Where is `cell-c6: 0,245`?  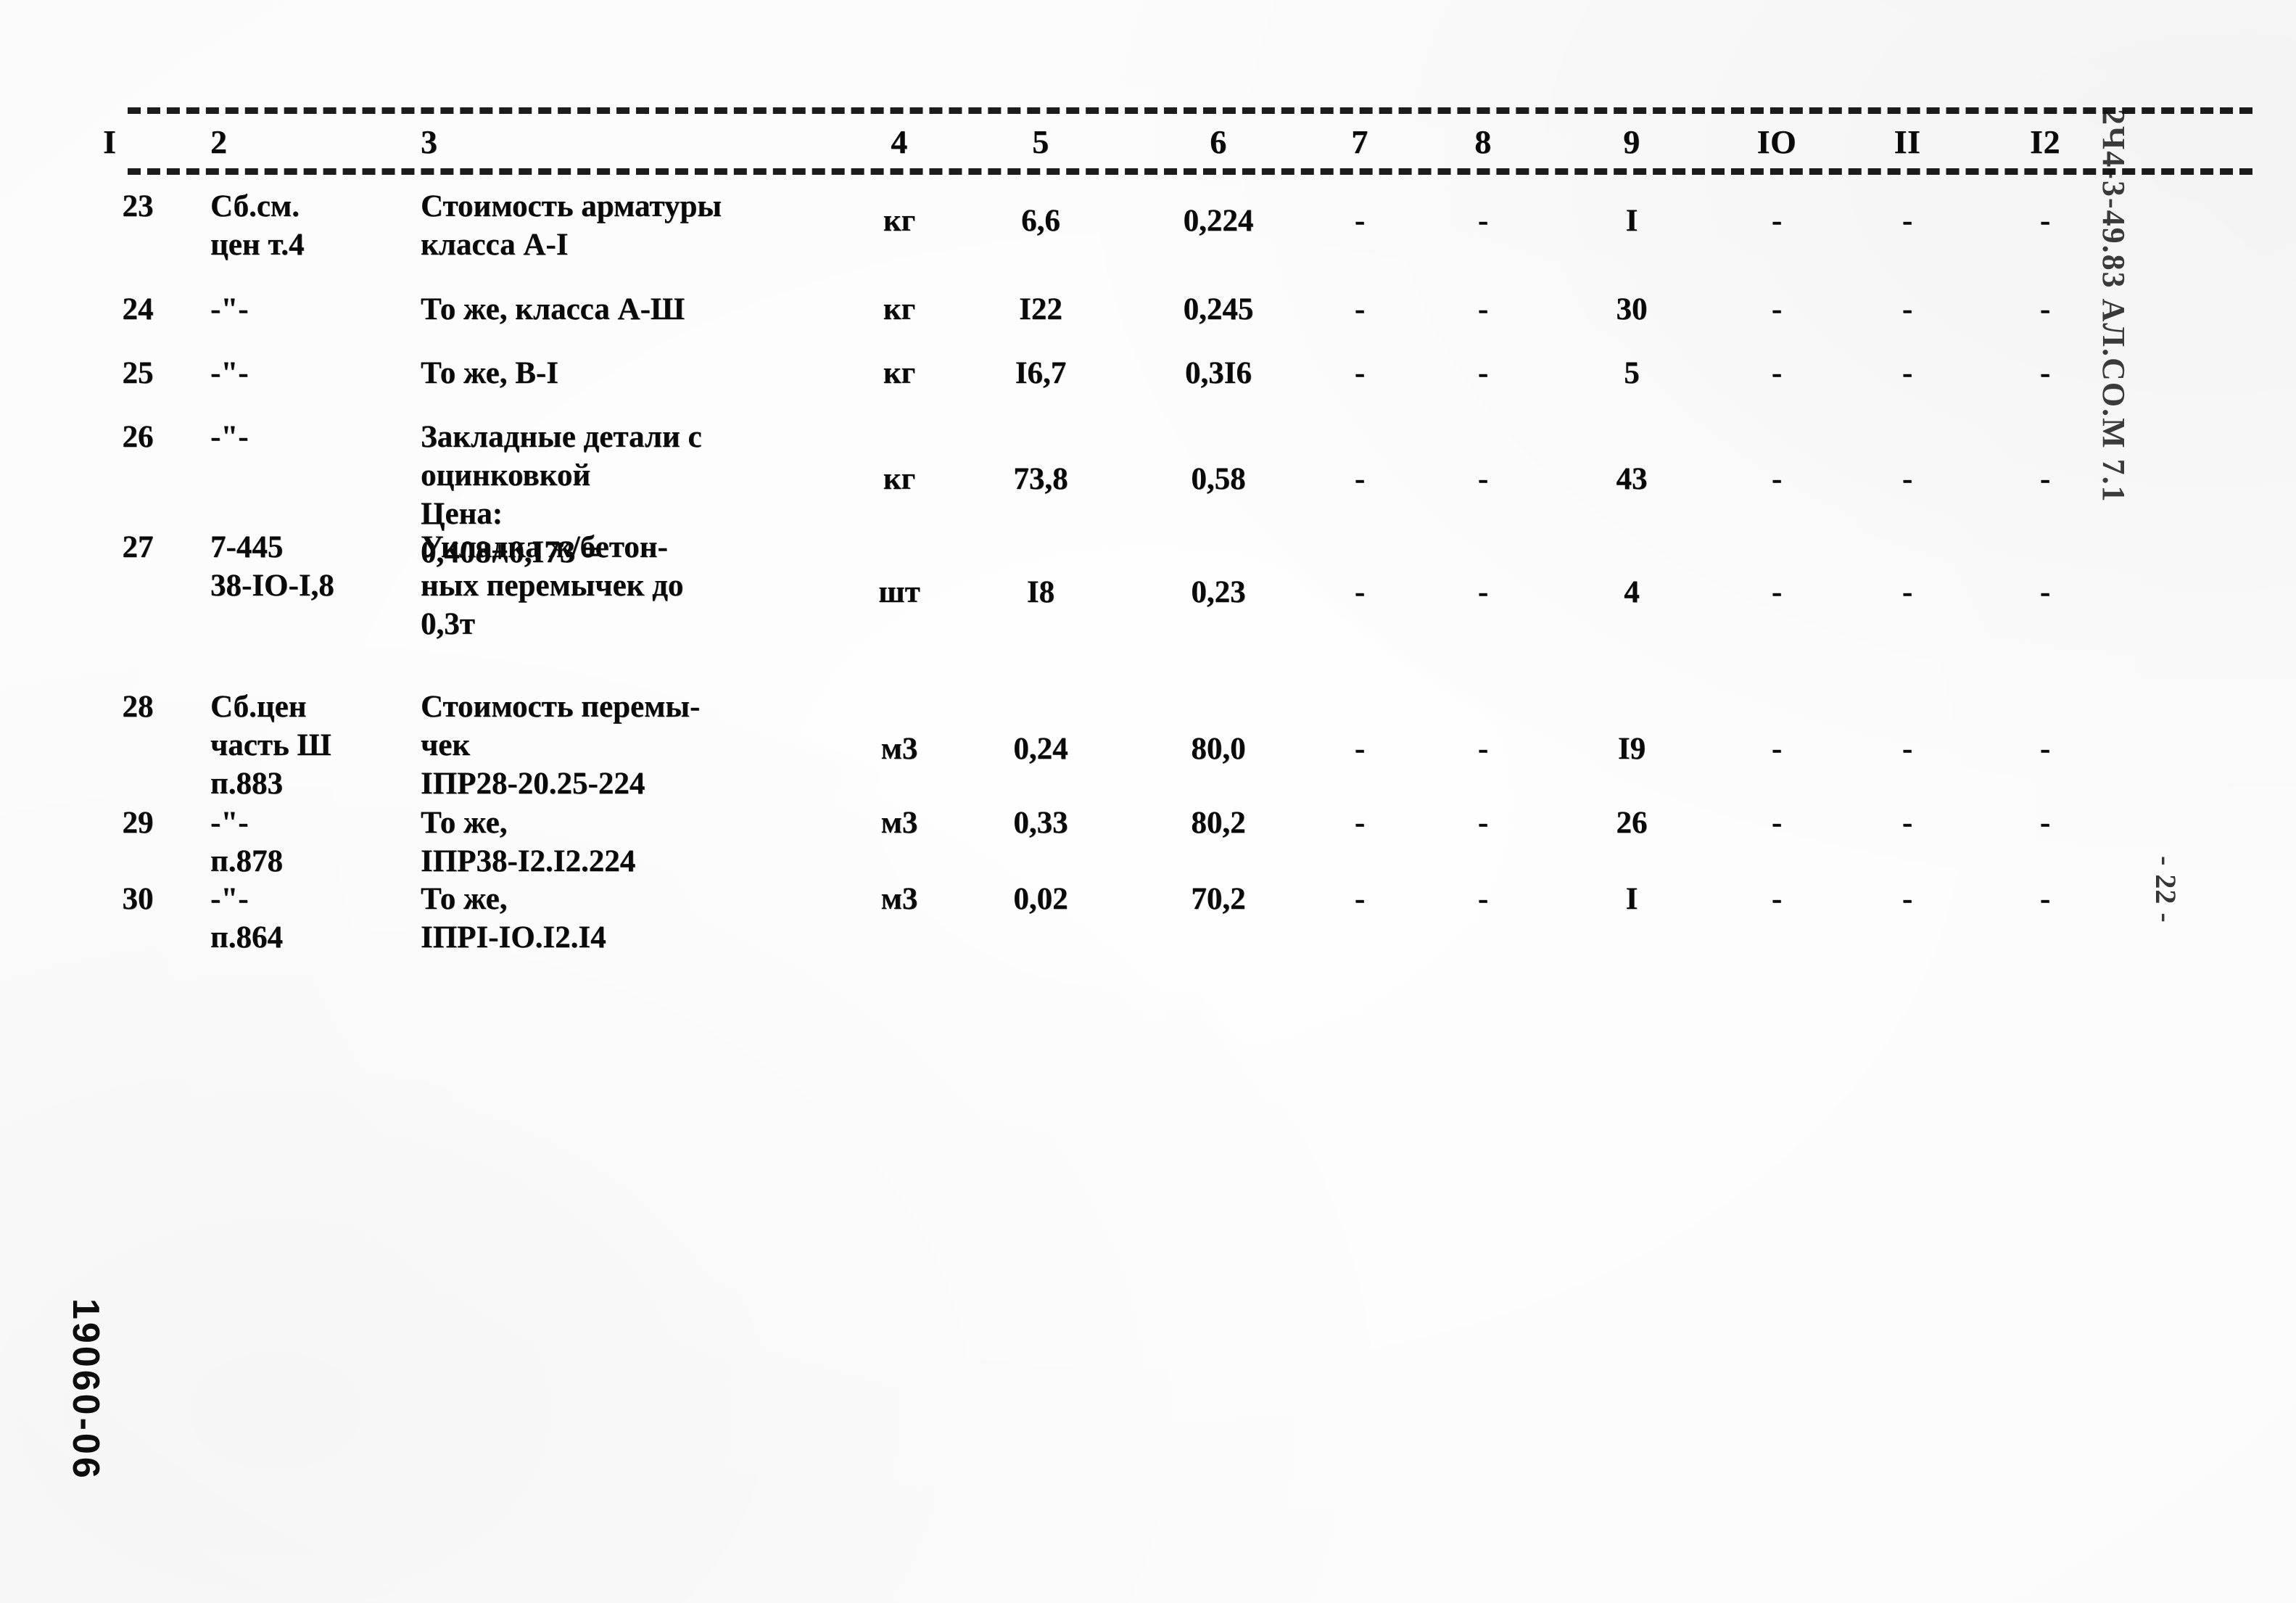 cell-c6: 0,245 is located at coordinates (1218, 309).